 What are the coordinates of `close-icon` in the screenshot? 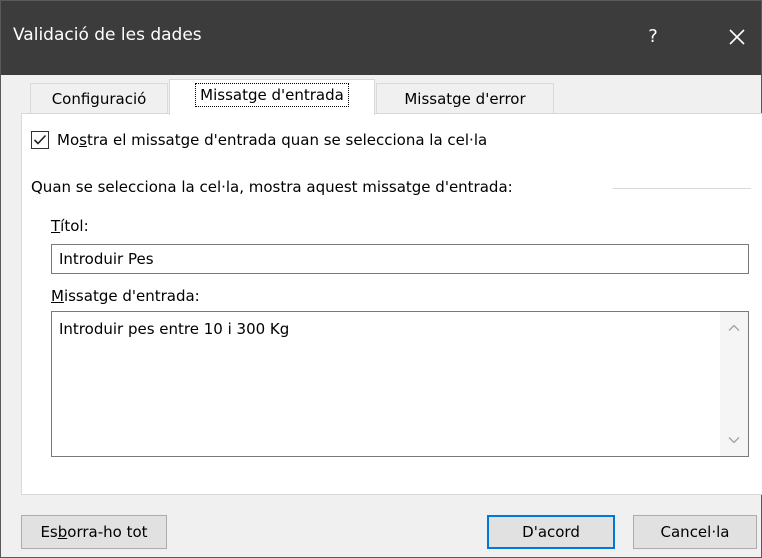 It's located at (737, 37).